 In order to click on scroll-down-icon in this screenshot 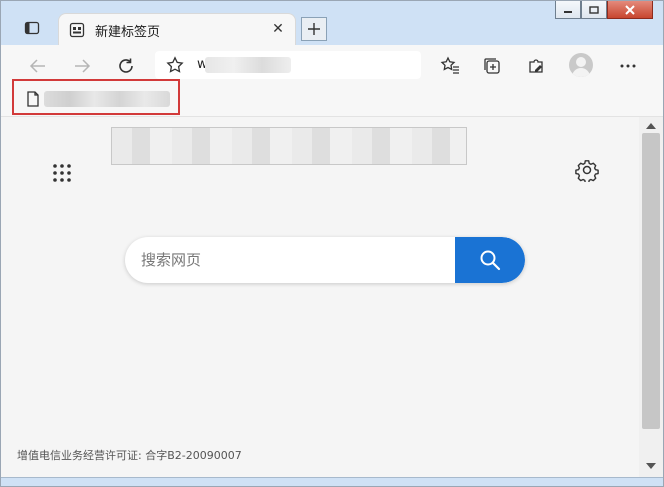, I will do `click(651, 466)`.